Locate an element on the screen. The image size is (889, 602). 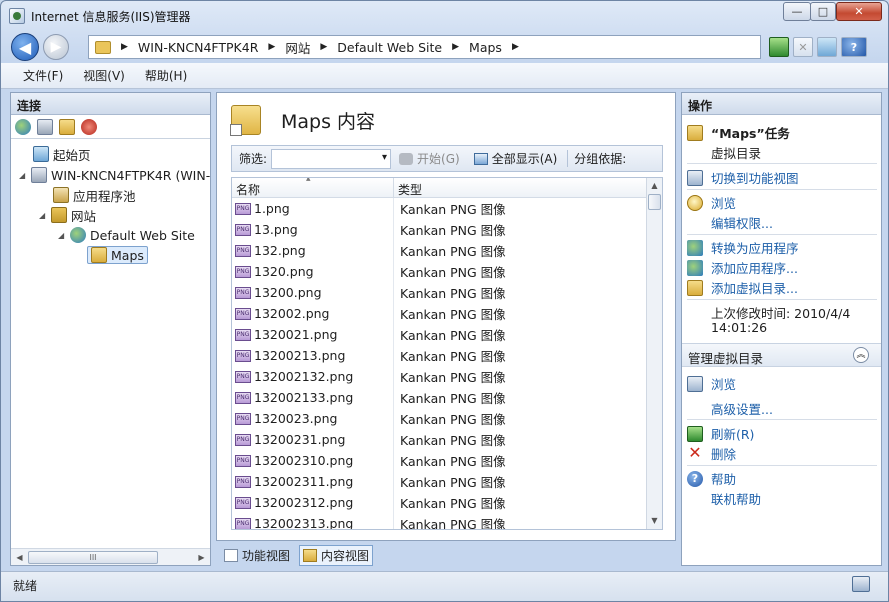
back-button: ◀ is located at coordinates (25, 47).